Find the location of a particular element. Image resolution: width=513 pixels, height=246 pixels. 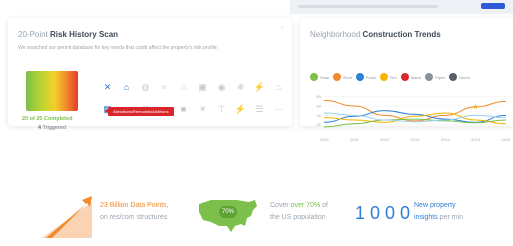

stat-coverage-b: of is located at coordinates (324, 205).